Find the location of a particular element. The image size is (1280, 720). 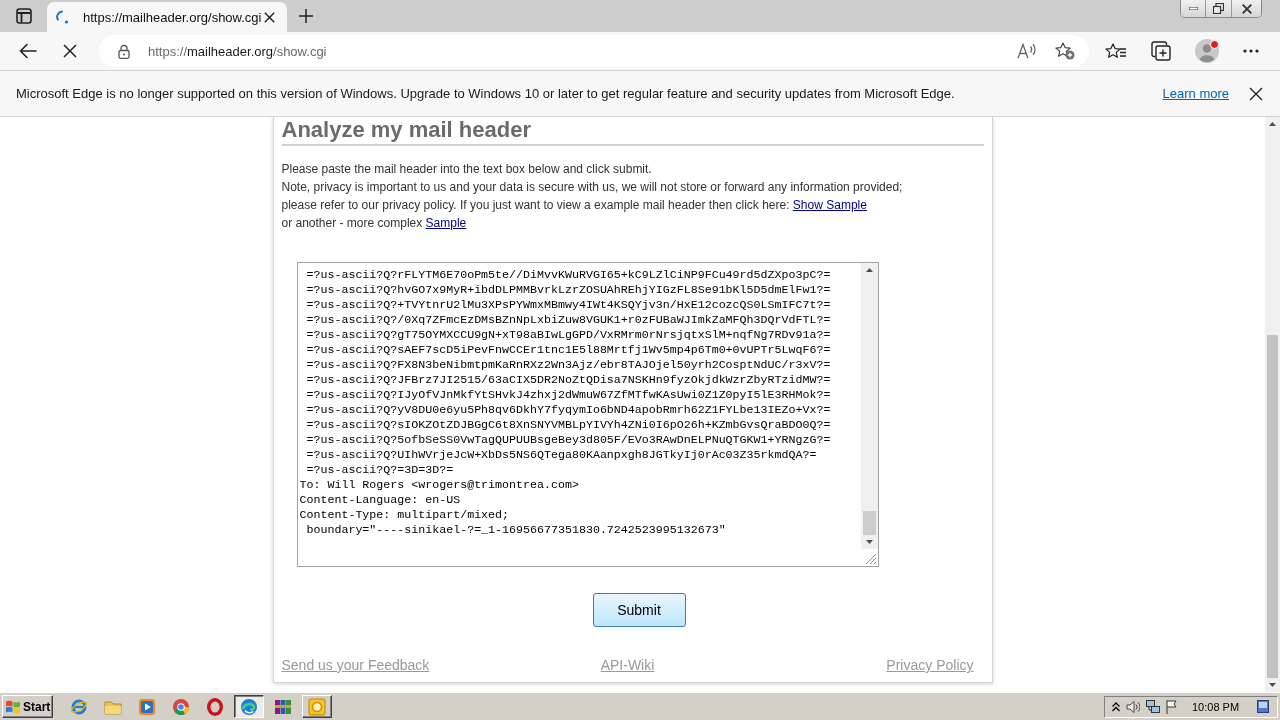

chevron-up-icon is located at coordinates (1116, 706).